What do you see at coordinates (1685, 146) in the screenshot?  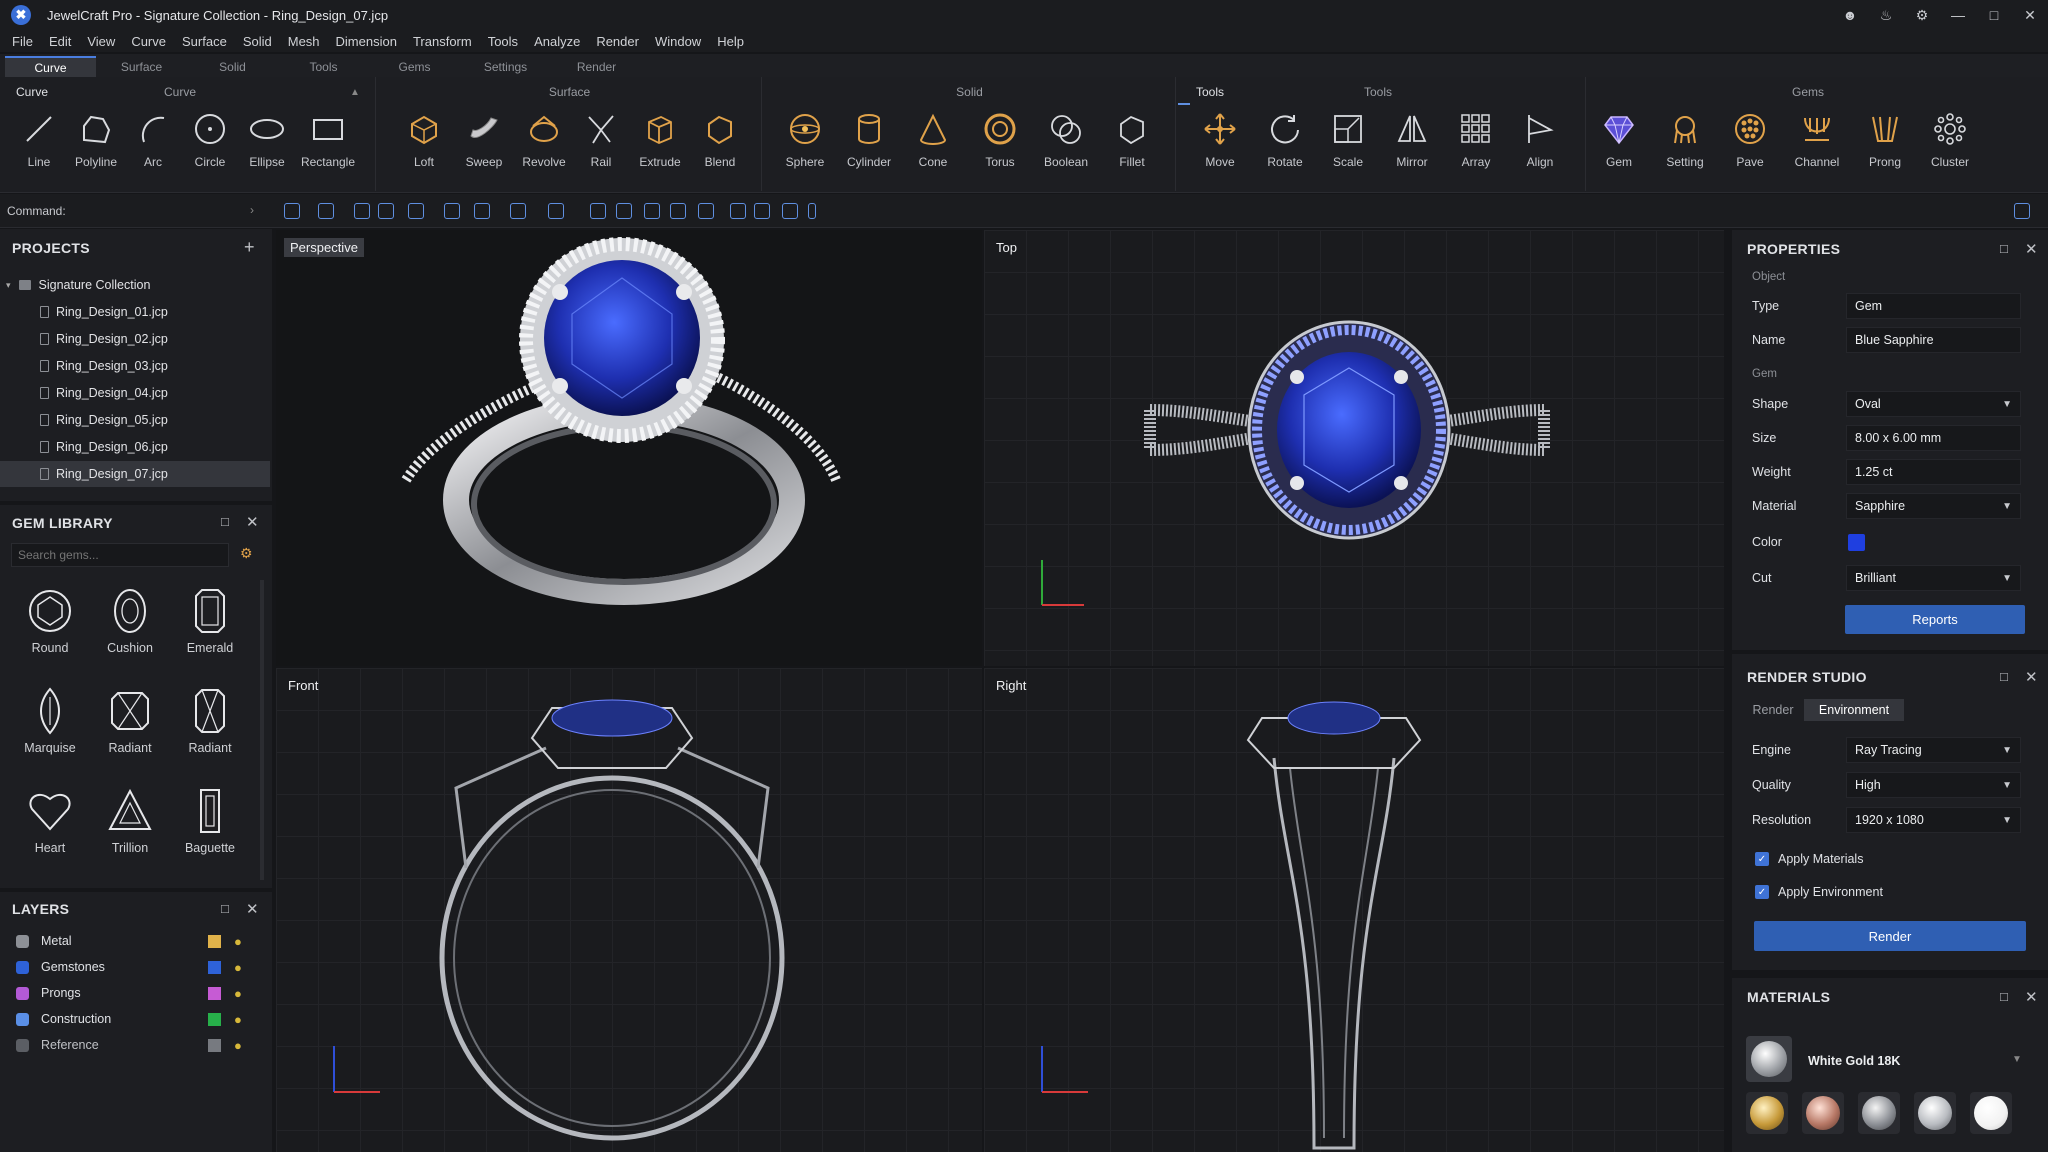 I see `setting-button: Setting` at bounding box center [1685, 146].